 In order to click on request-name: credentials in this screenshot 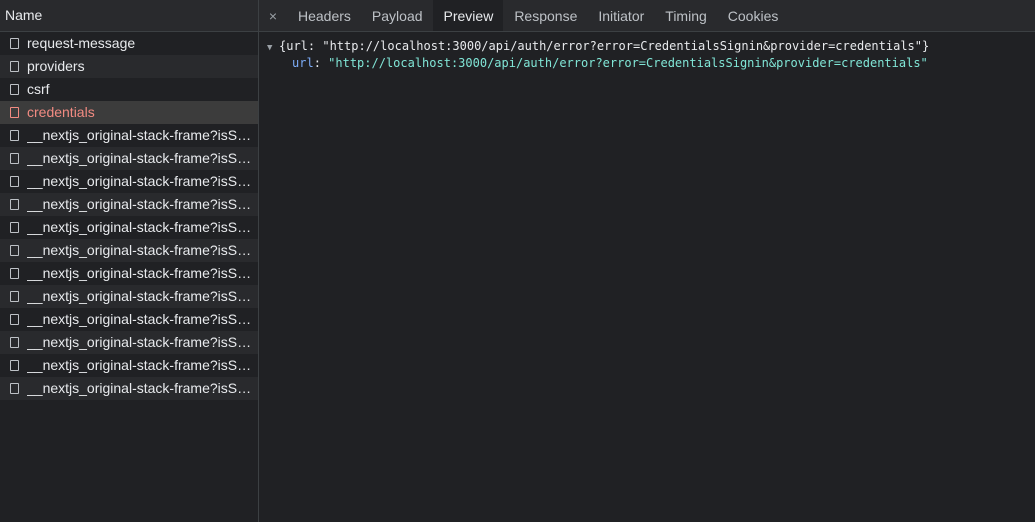, I will do `click(61, 112)`.